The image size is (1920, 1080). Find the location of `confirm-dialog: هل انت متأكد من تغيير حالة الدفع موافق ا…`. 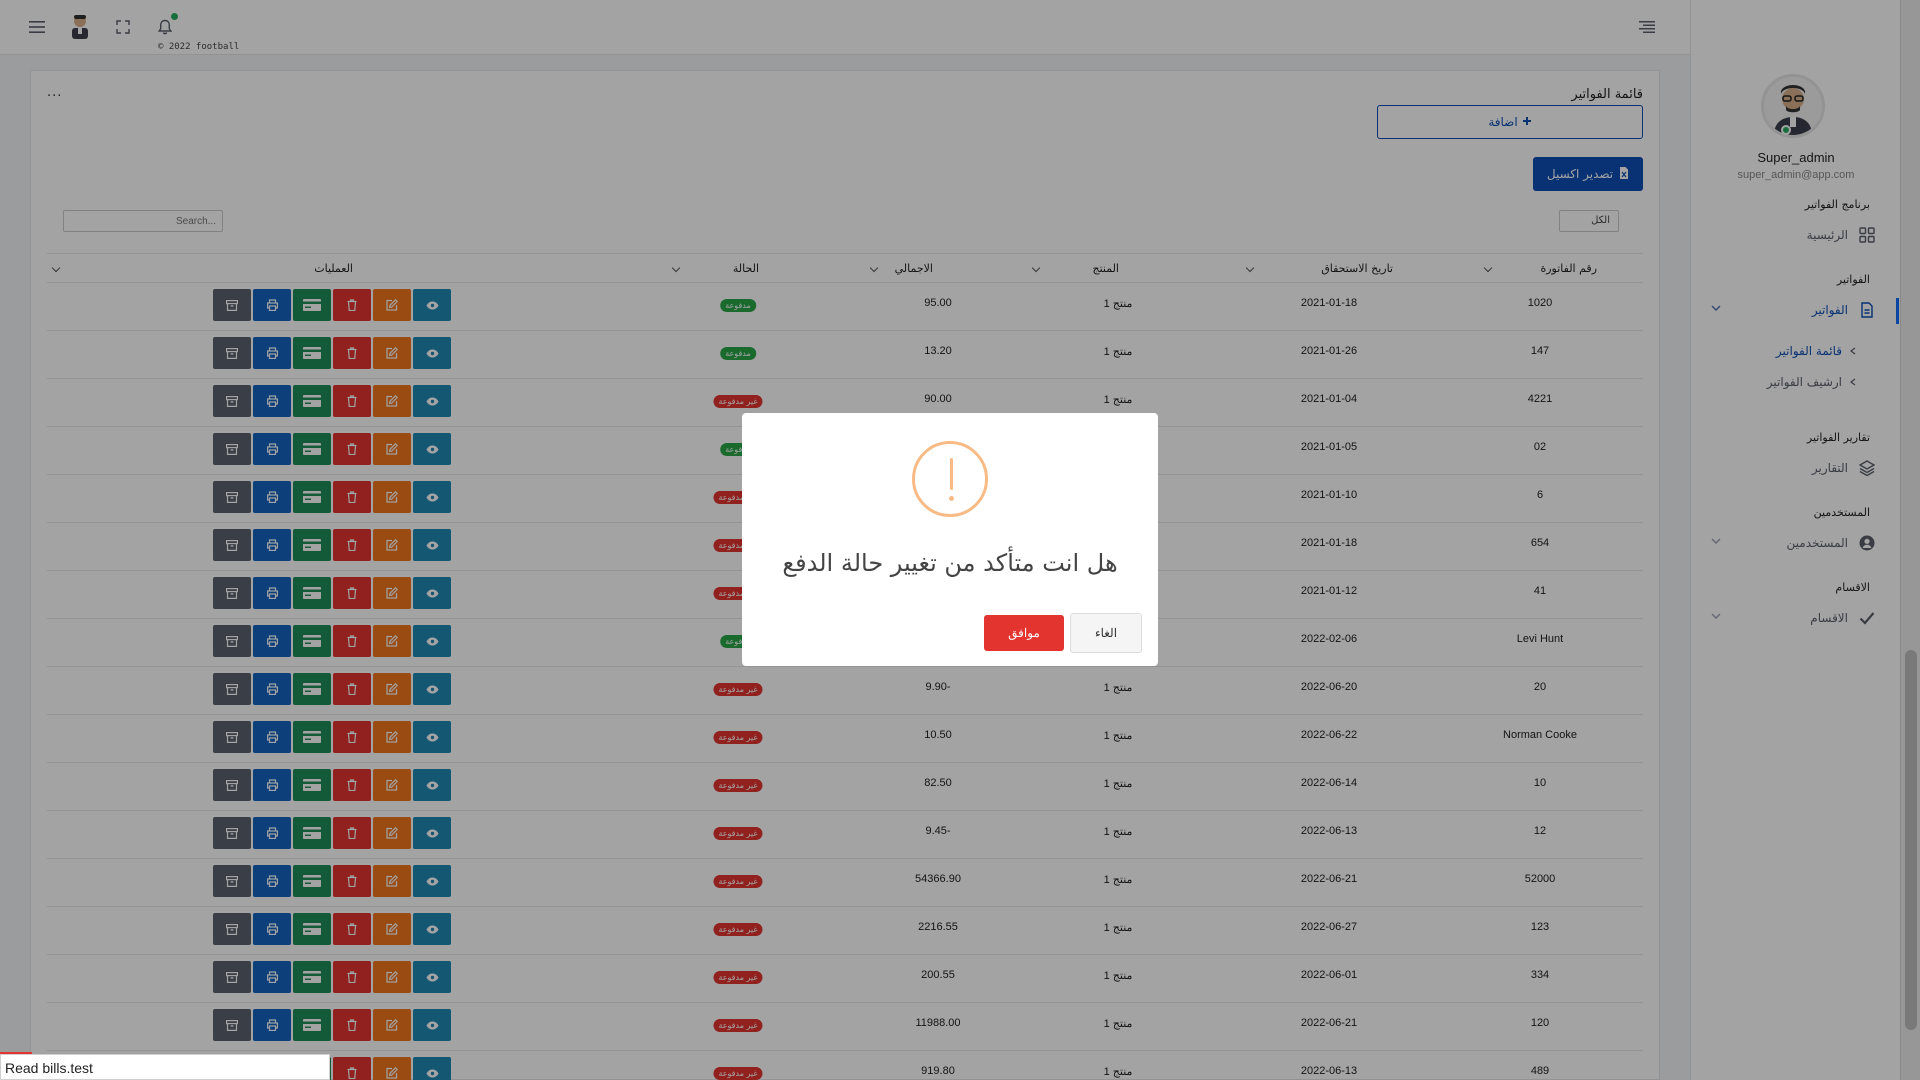

confirm-dialog: هل انت متأكد من تغيير حالة الدفع موافق ا… is located at coordinates (950, 539).